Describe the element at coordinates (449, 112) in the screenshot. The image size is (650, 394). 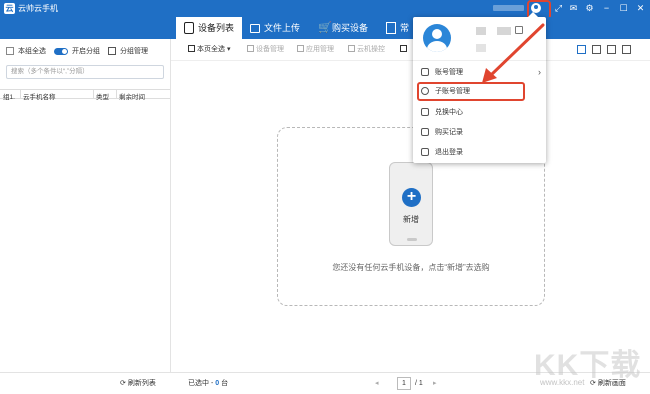
I see `menu-item-label: 兑换中心` at that location.